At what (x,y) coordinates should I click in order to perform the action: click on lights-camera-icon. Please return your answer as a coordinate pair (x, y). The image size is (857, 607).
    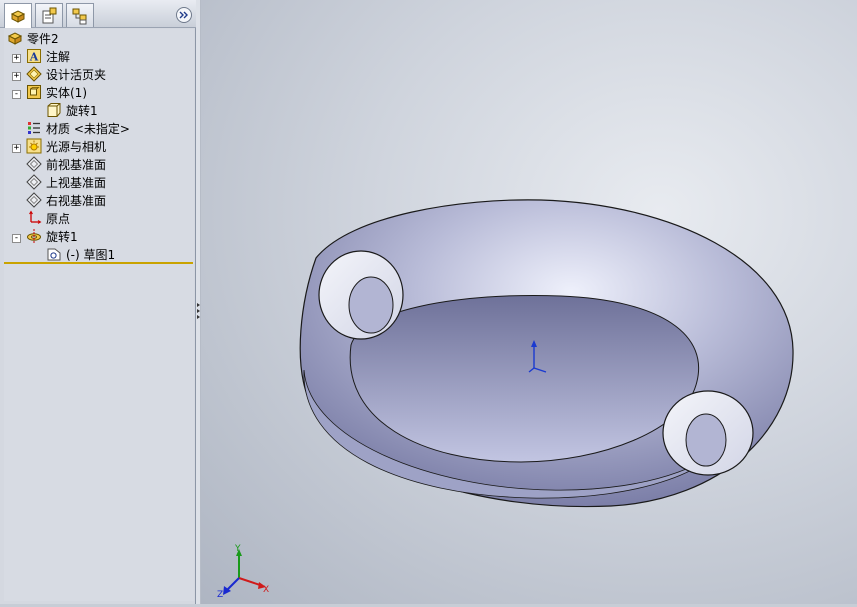
    Looking at the image, I should click on (34, 146).